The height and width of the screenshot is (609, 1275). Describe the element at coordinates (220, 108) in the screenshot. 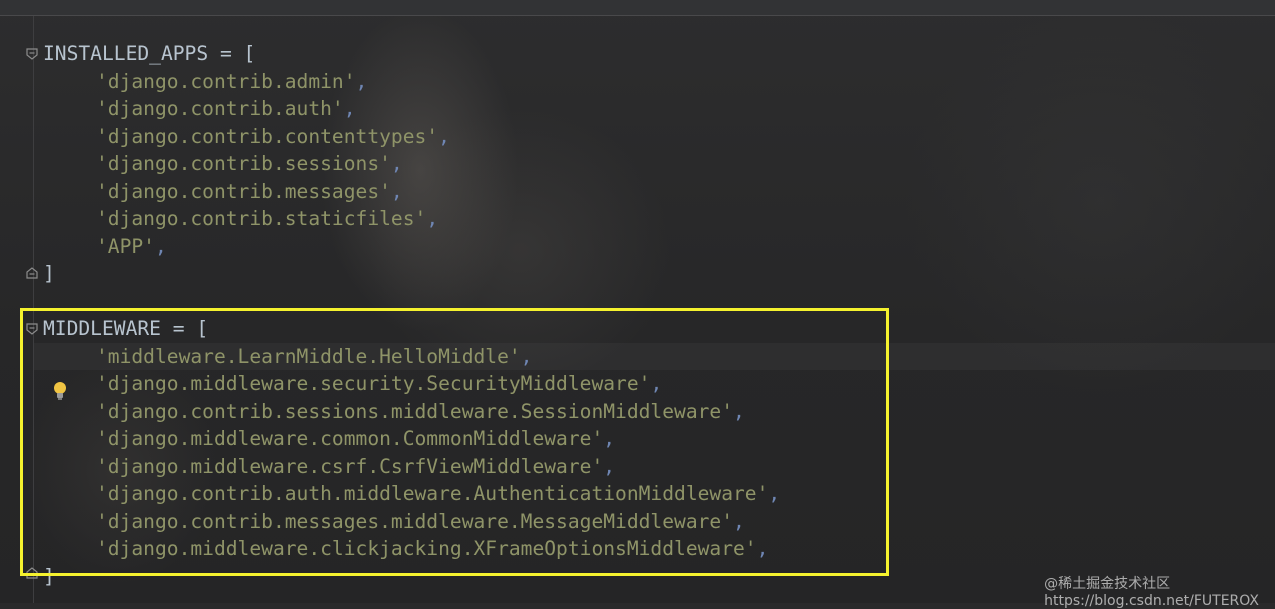

I see `string-literal: 'django.contrib.auth'` at that location.